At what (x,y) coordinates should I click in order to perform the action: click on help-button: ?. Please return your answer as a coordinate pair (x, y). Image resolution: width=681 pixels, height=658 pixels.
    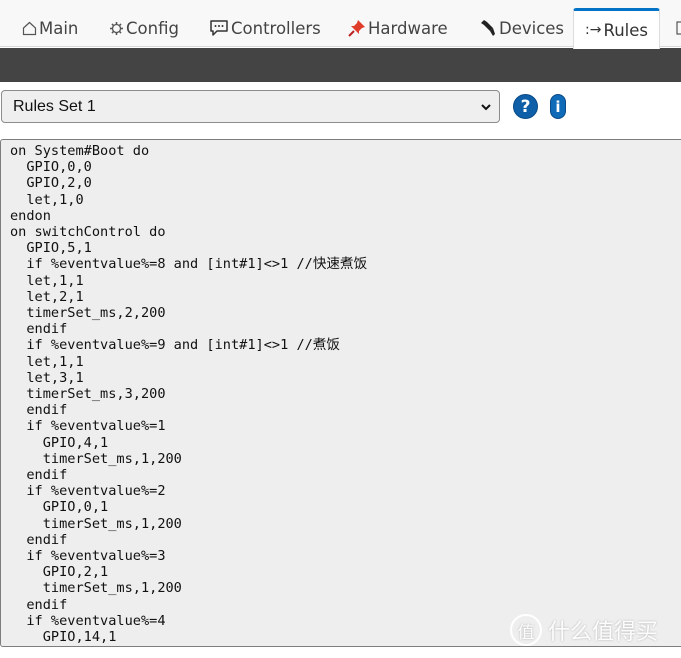
    Looking at the image, I should click on (525, 106).